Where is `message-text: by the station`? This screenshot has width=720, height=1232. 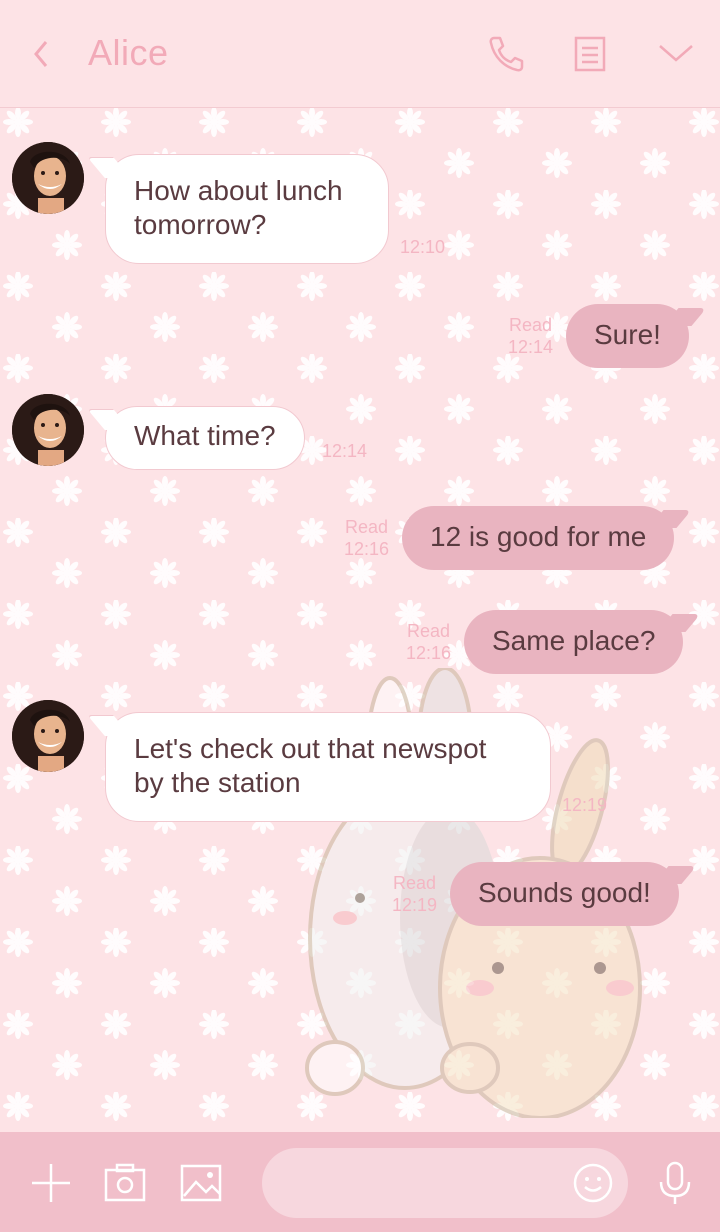 message-text: by the station is located at coordinates (217, 782).